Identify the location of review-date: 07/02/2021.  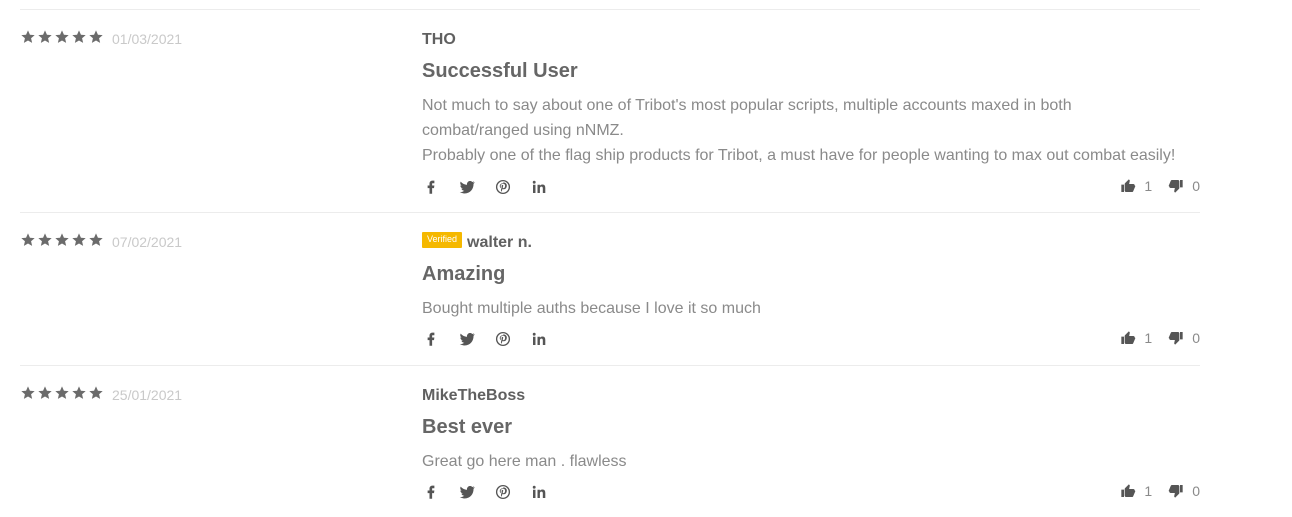
(147, 242).